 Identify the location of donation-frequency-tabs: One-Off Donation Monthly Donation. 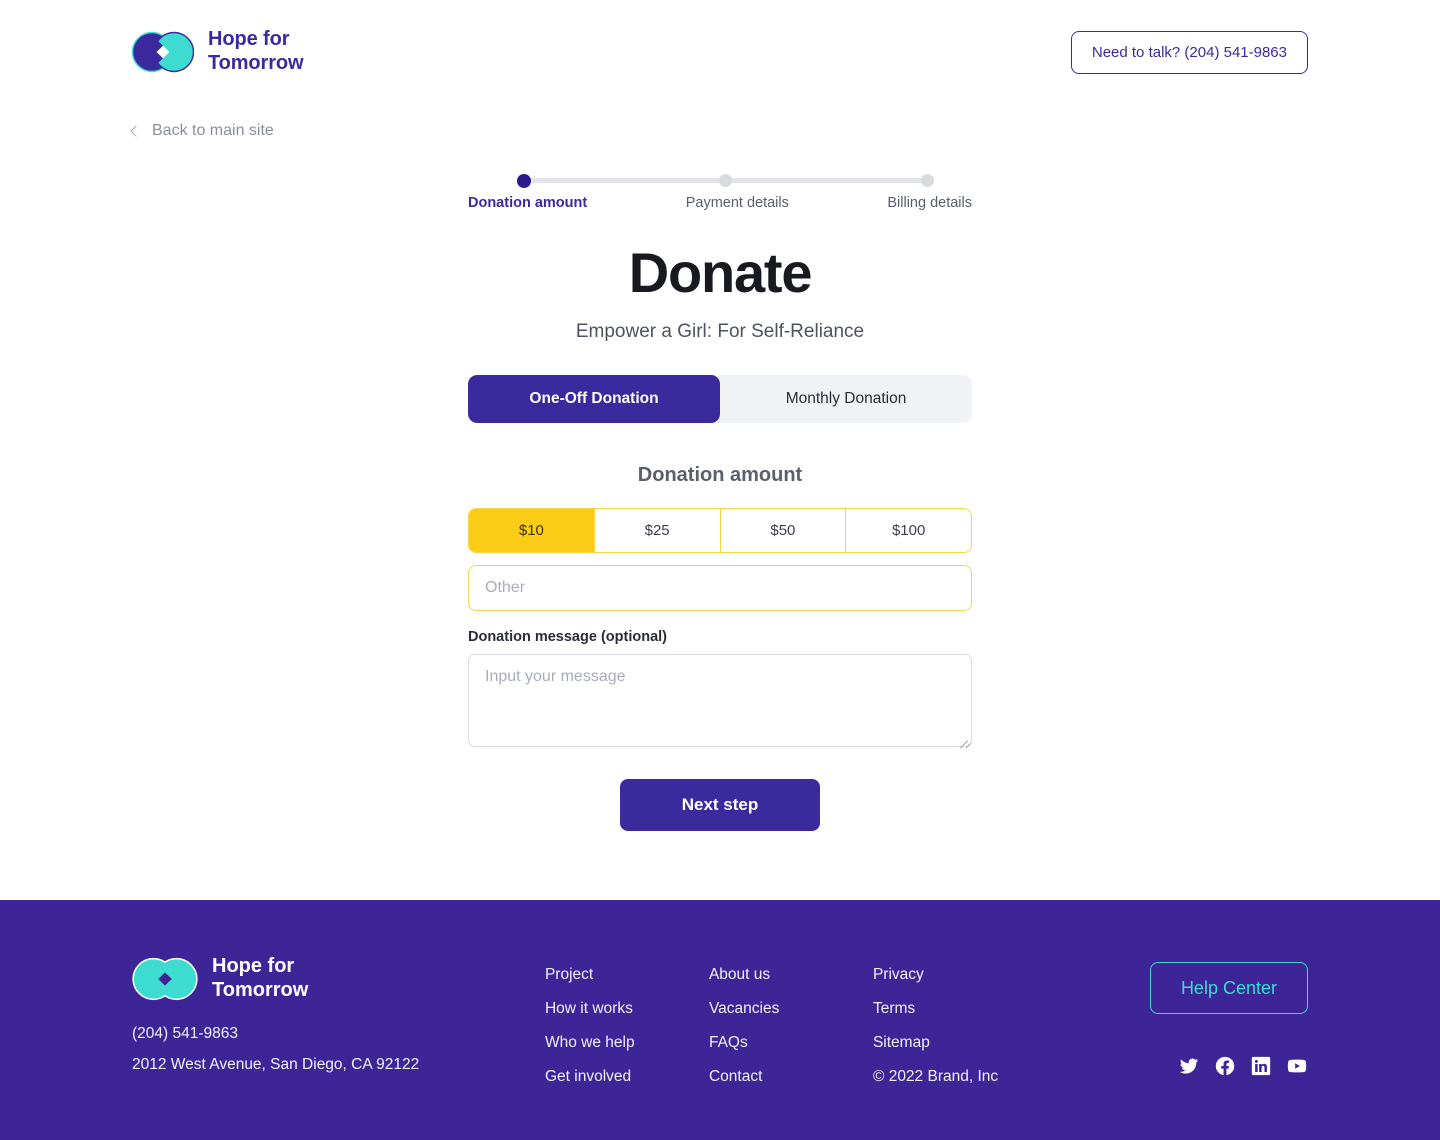
(720, 399).